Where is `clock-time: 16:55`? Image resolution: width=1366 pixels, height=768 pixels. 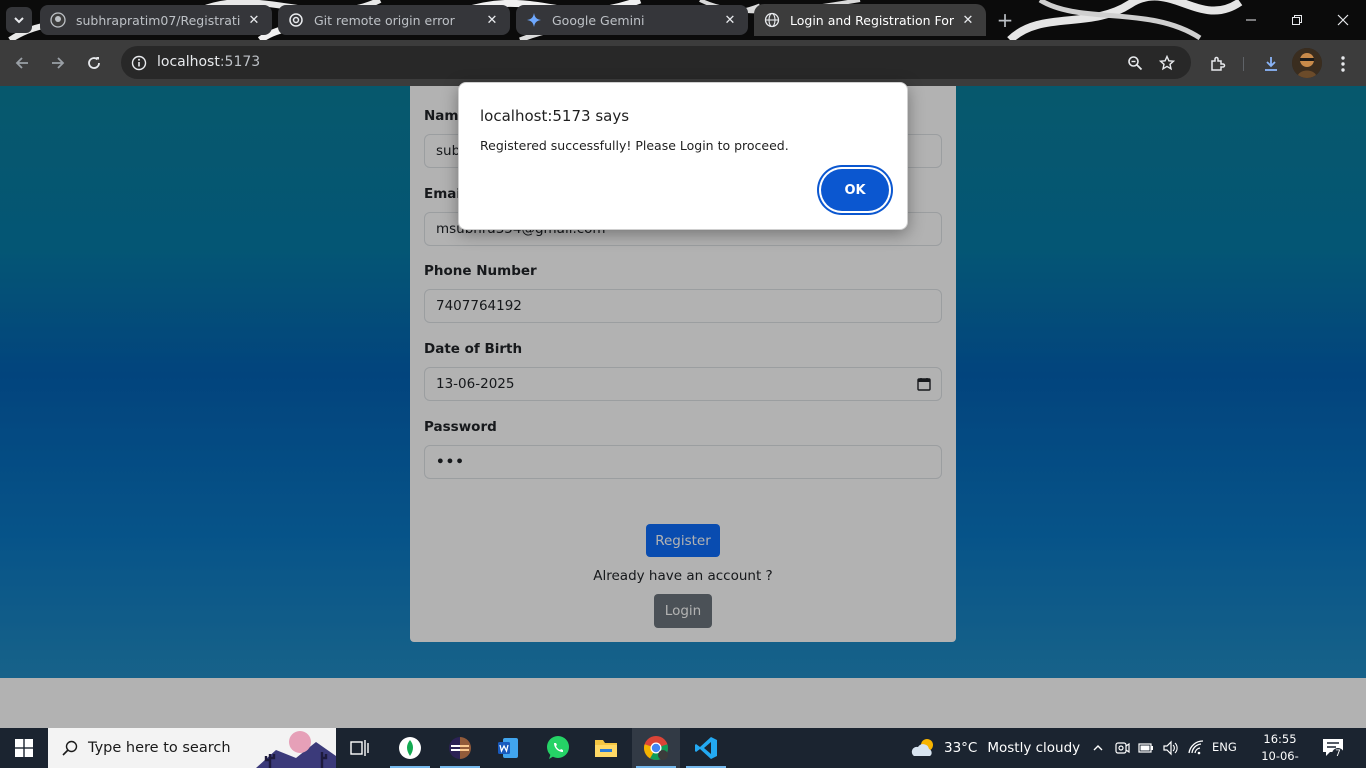
clock-time: 16:55 is located at coordinates (1280, 739).